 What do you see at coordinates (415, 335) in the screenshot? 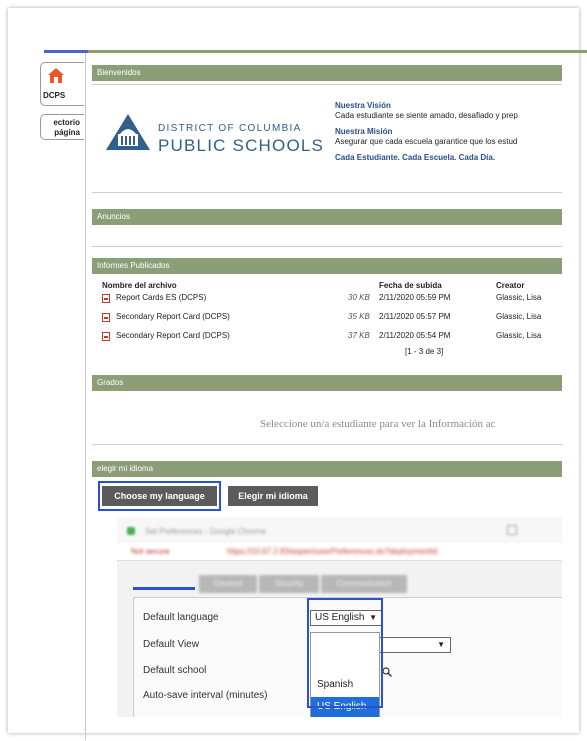
I see `upload-date: 2/11/2020 05:54 PM` at bounding box center [415, 335].